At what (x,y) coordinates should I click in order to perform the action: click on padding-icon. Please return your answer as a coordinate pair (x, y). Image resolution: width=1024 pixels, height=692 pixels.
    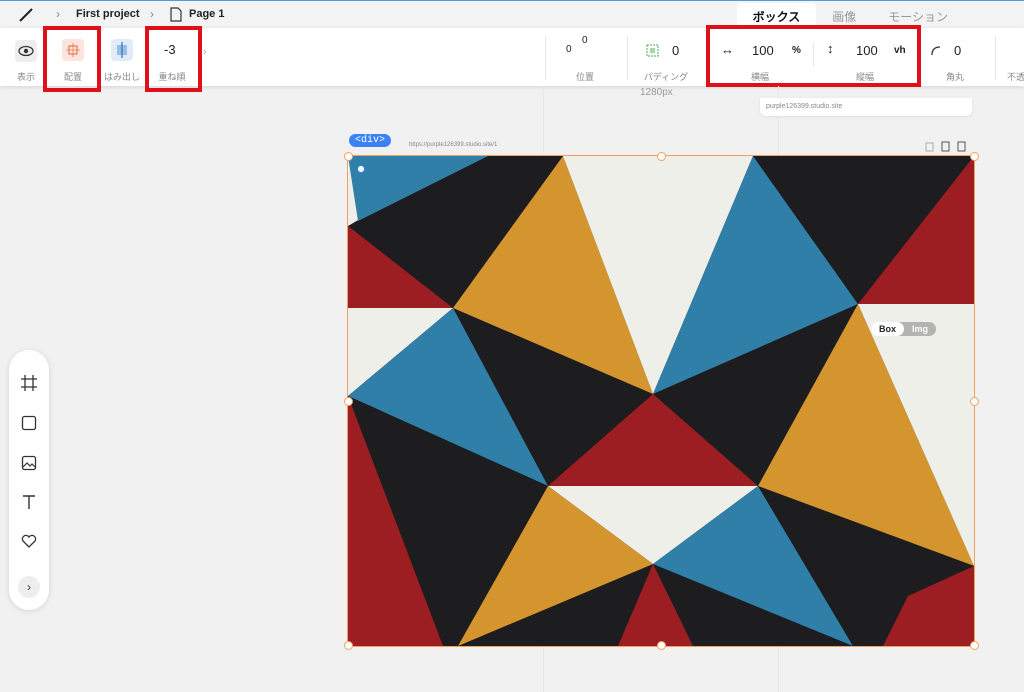
    Looking at the image, I should click on (652, 50).